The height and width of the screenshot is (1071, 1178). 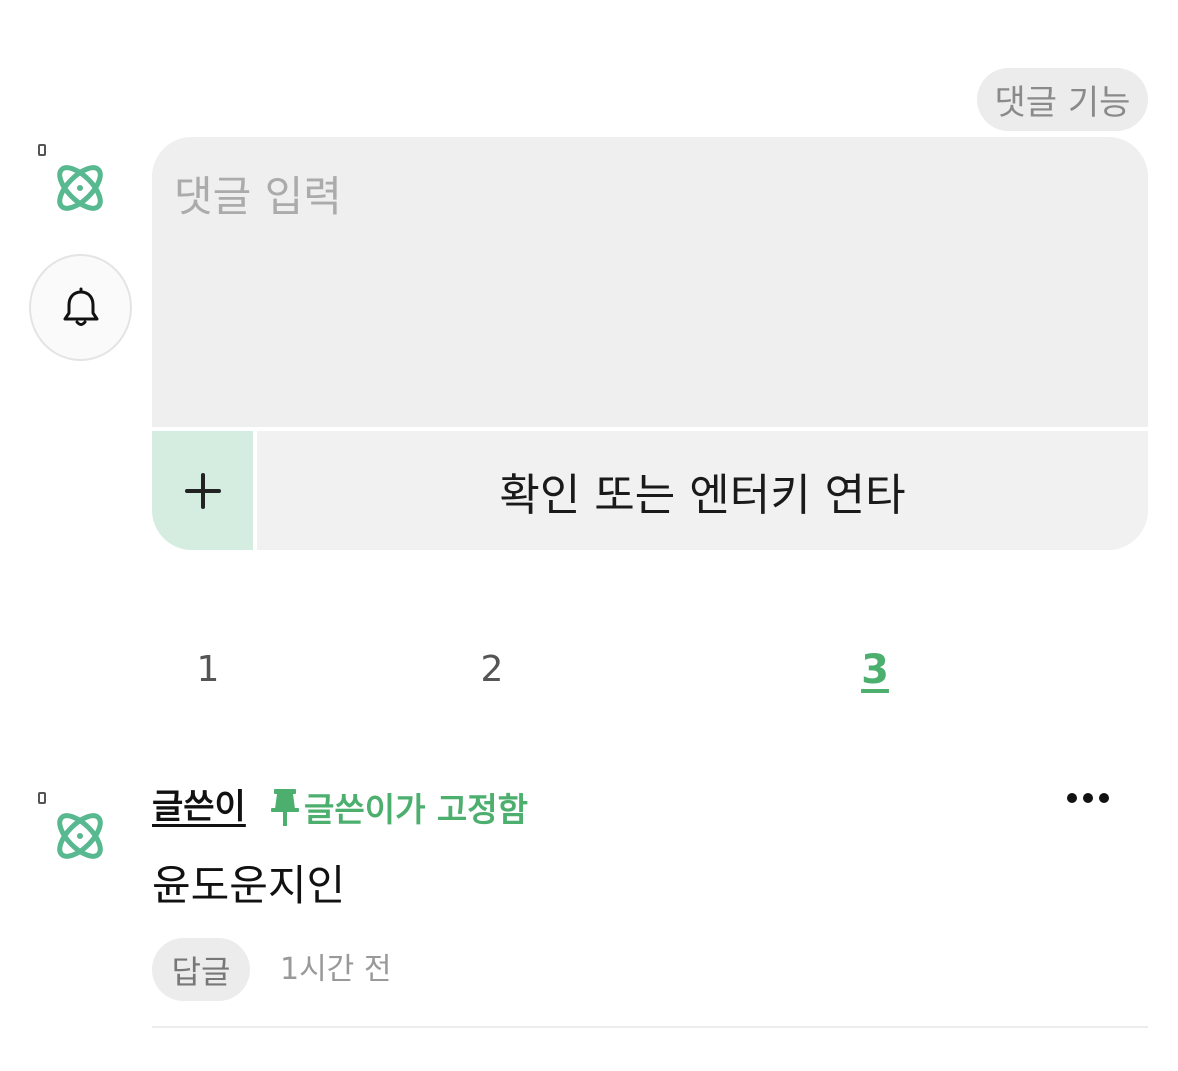 I want to click on page-link-1: 1, so click(x=208, y=670).